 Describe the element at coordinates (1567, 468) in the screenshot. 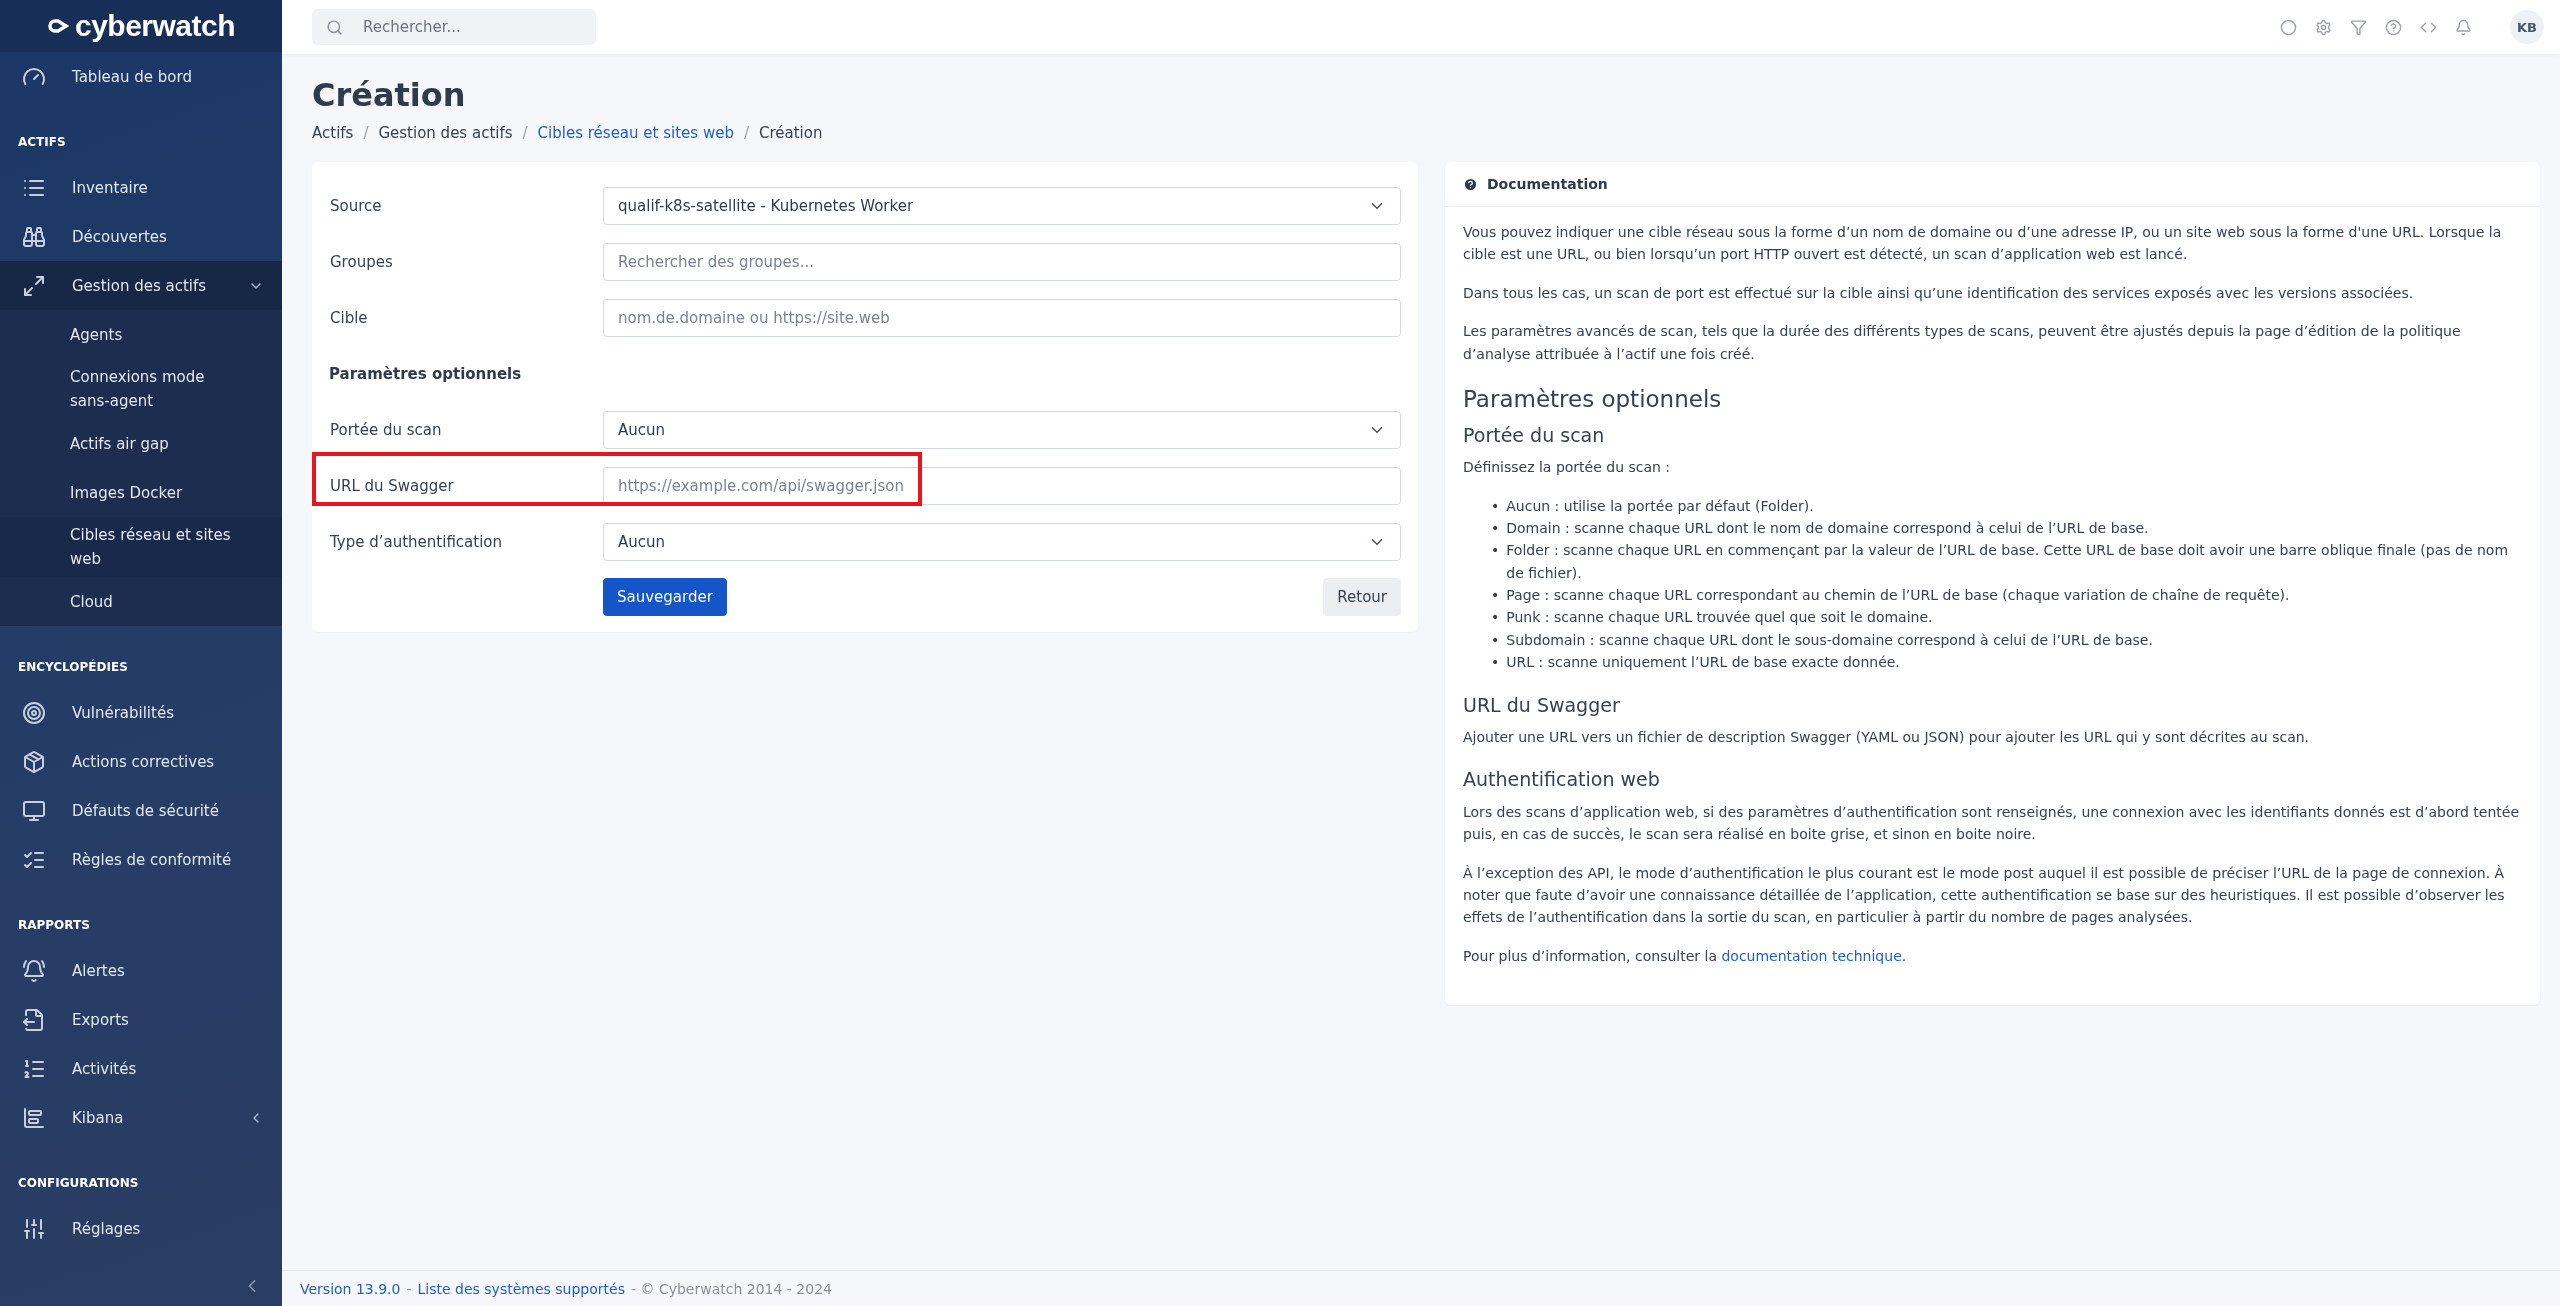

I see `paragraph: Définissez la portée du scan :` at that location.